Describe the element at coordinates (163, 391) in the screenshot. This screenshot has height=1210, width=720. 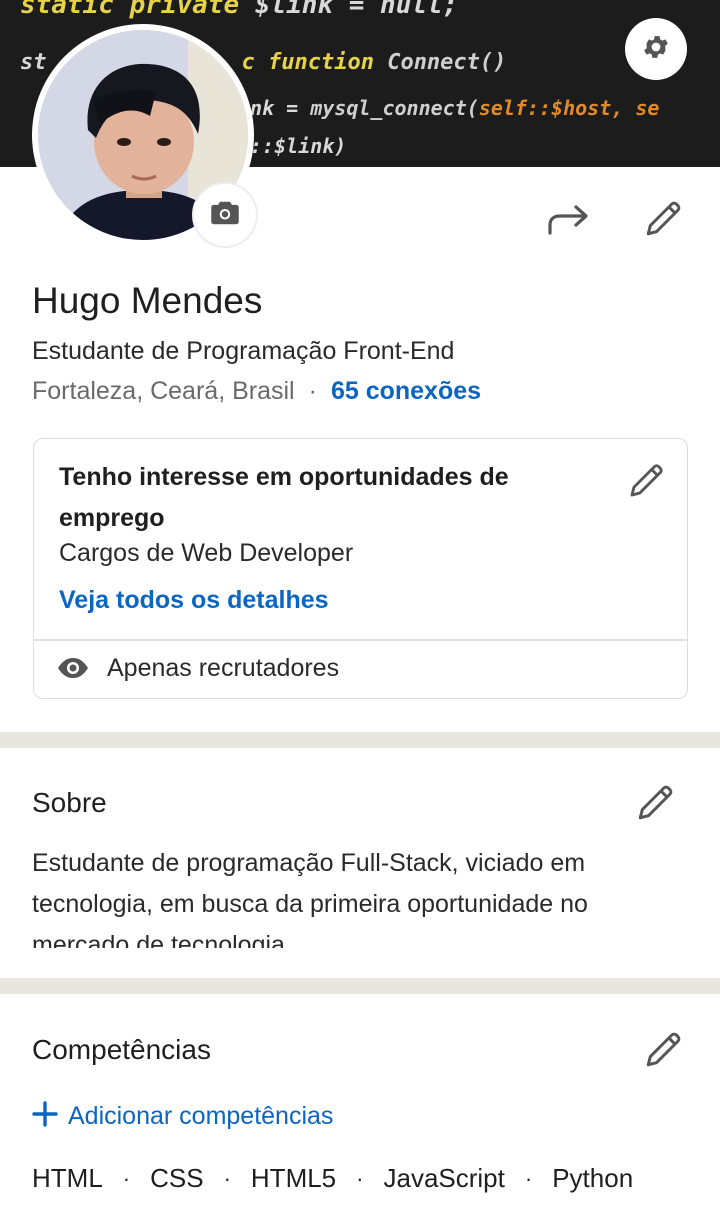
I see `profile-location: Fortaleza, Ceará, Brasil` at that location.